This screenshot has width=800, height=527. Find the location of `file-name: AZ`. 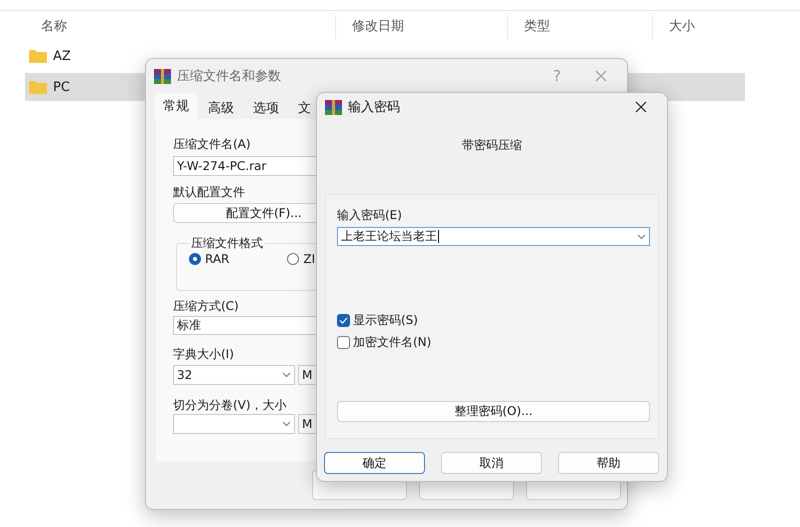

file-name: AZ is located at coordinates (62, 56).